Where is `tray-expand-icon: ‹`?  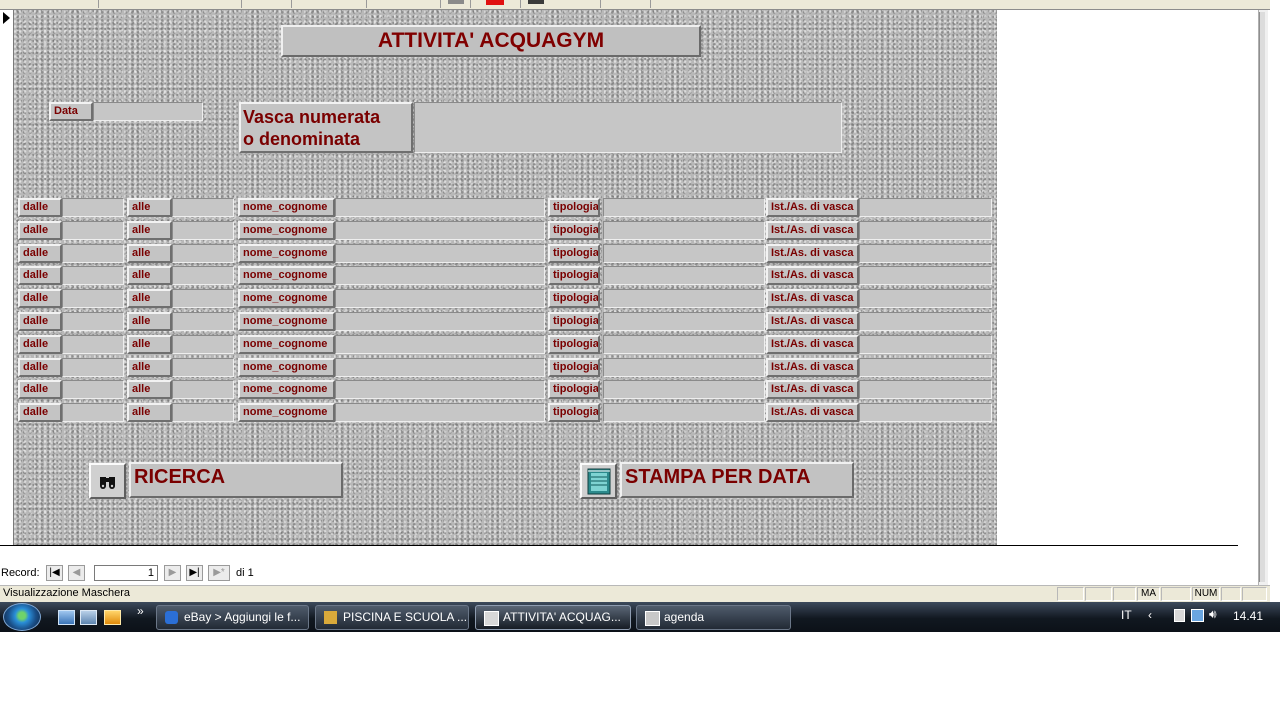 tray-expand-icon: ‹ is located at coordinates (1150, 615).